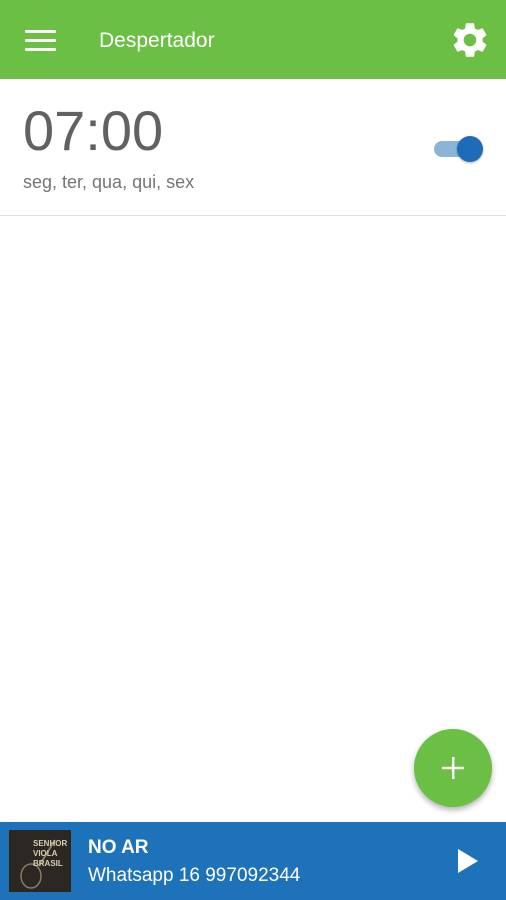  What do you see at coordinates (50, 843) in the screenshot?
I see `cover-line-1: SENHOR` at bounding box center [50, 843].